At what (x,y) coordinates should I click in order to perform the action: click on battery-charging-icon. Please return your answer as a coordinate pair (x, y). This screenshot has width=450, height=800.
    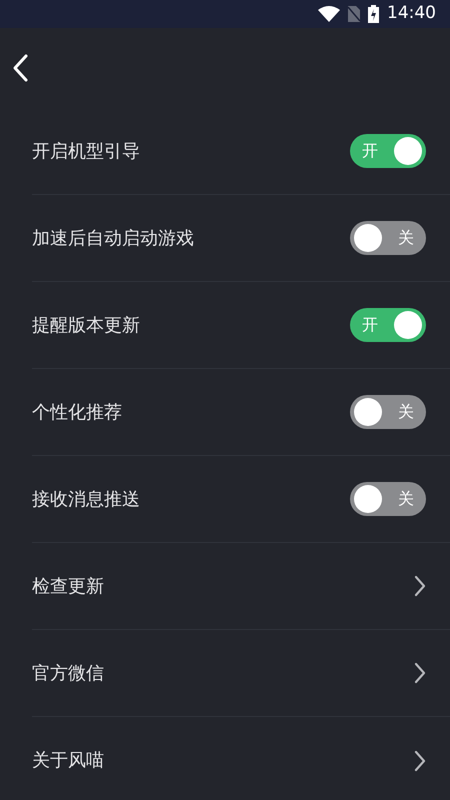
    Looking at the image, I should click on (373, 14).